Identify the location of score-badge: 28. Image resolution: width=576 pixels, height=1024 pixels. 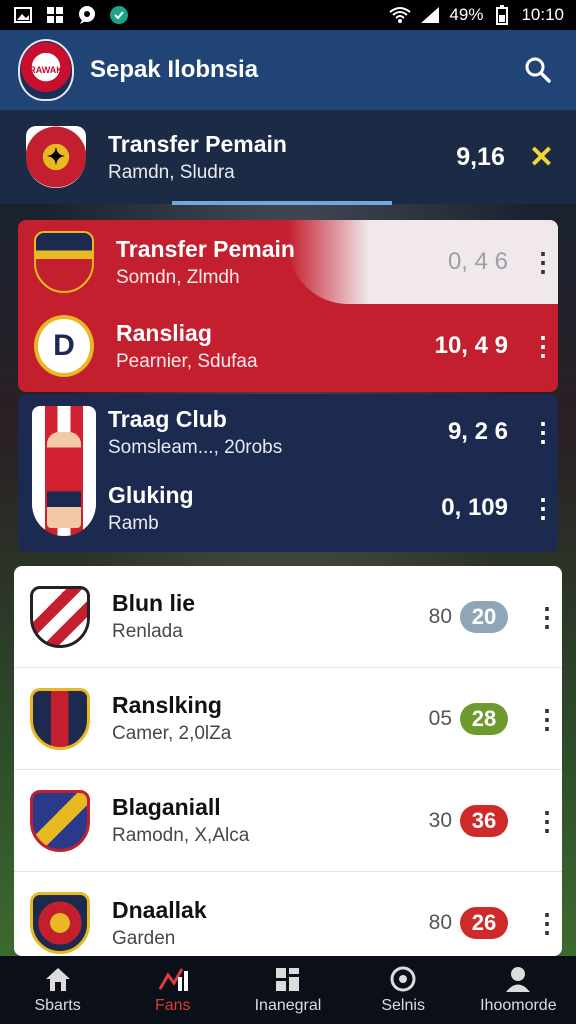
(484, 718).